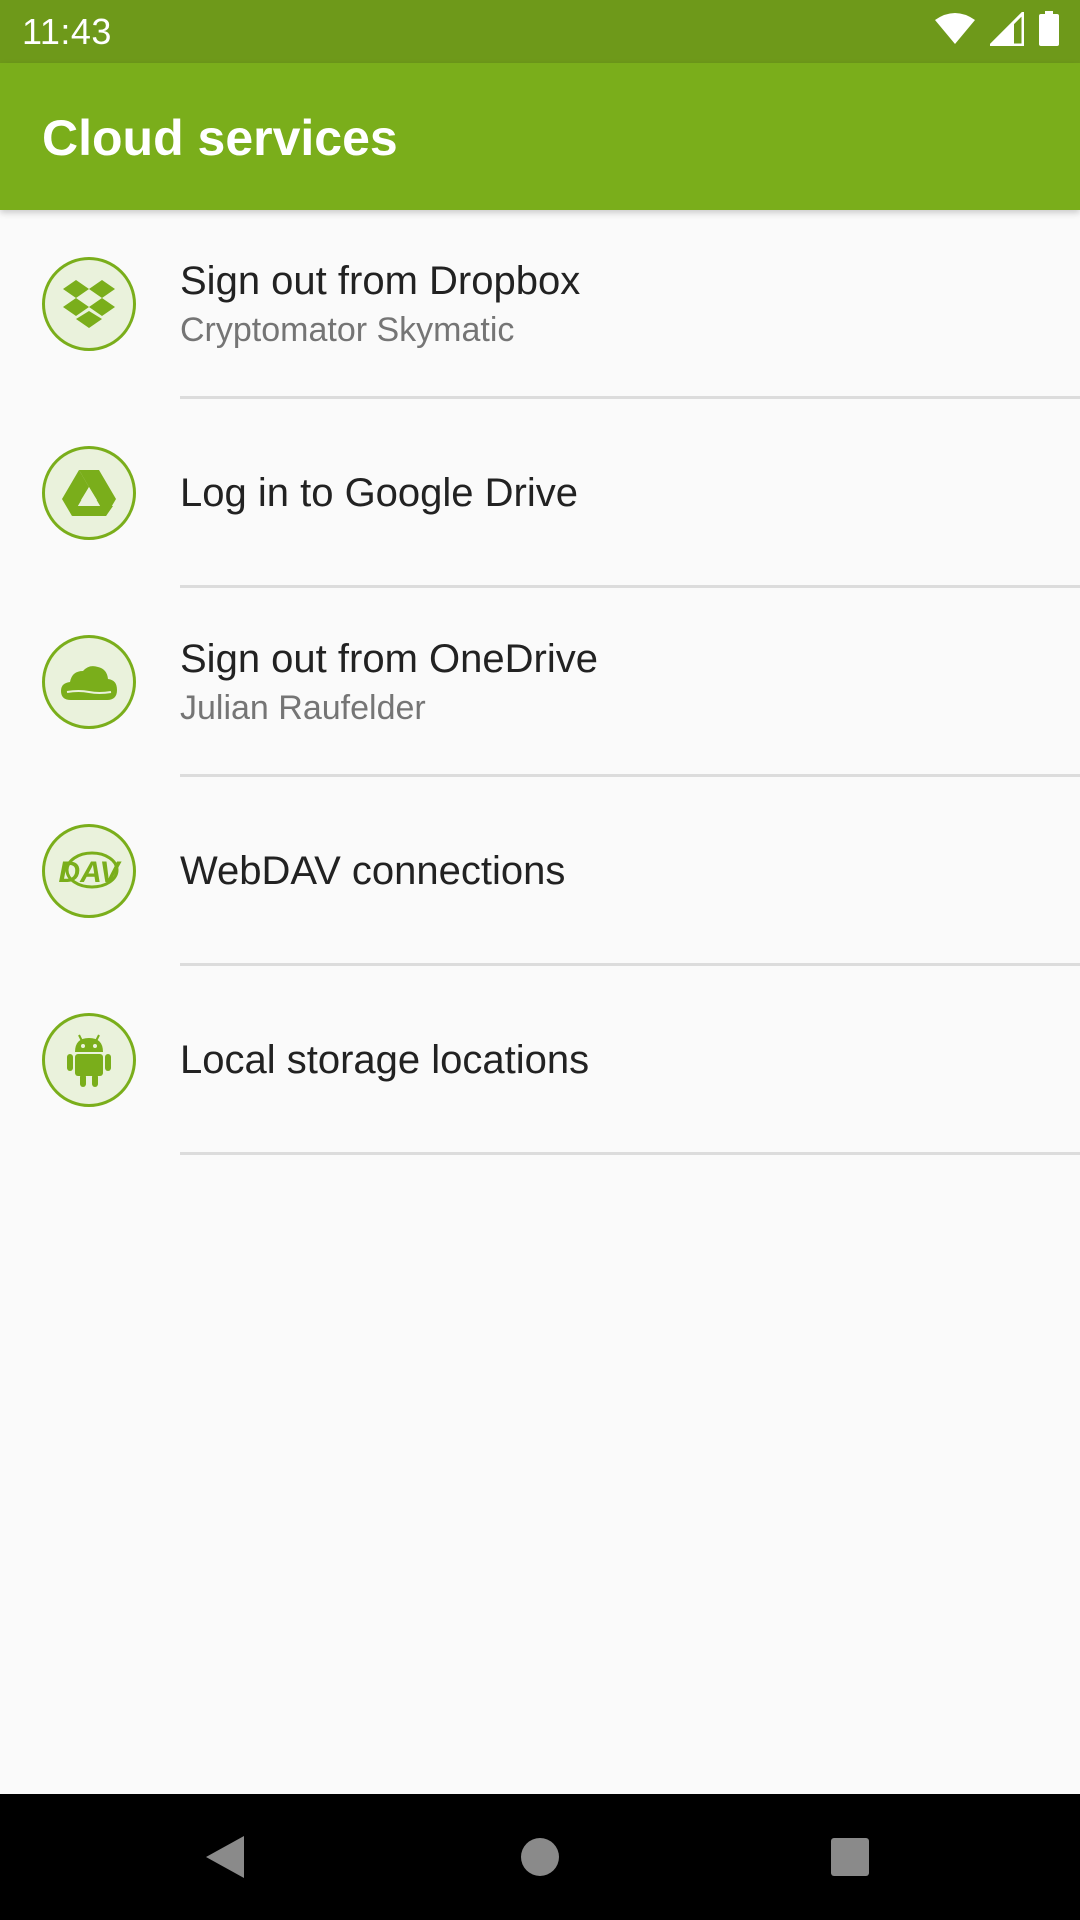 The width and height of the screenshot is (1080, 1920). What do you see at coordinates (220, 138) in the screenshot?
I see `page-title: Cloud services` at bounding box center [220, 138].